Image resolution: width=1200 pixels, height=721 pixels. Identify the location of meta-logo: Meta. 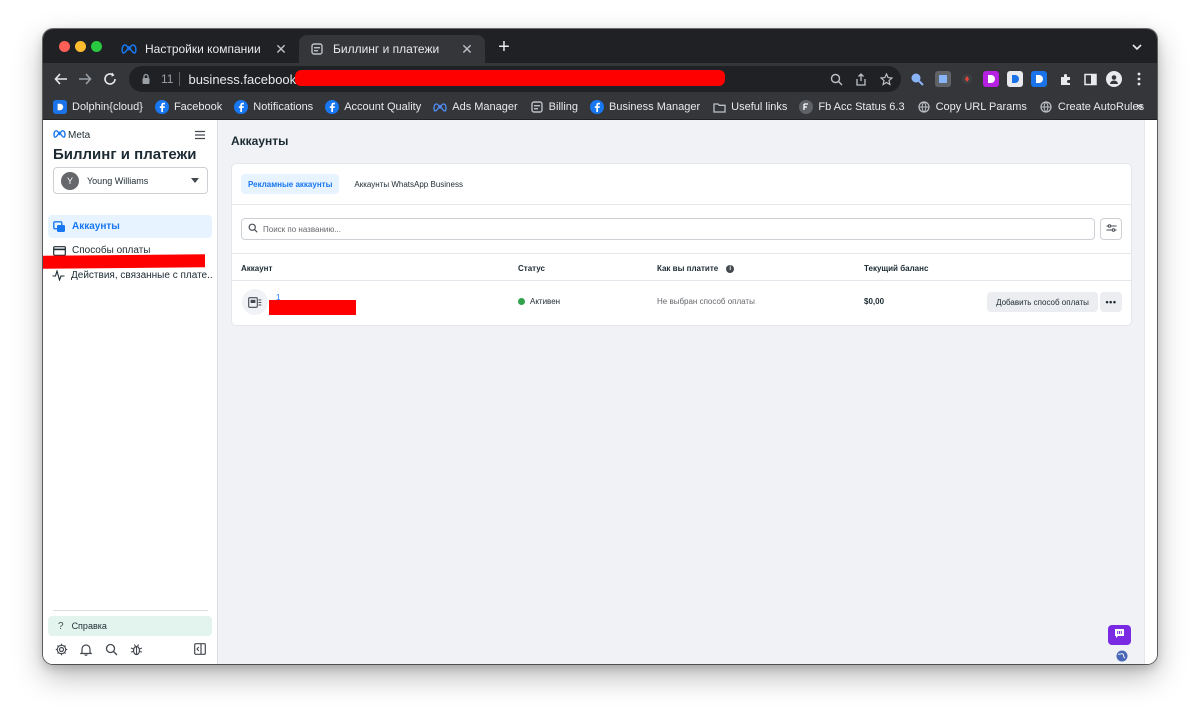
(71, 135).